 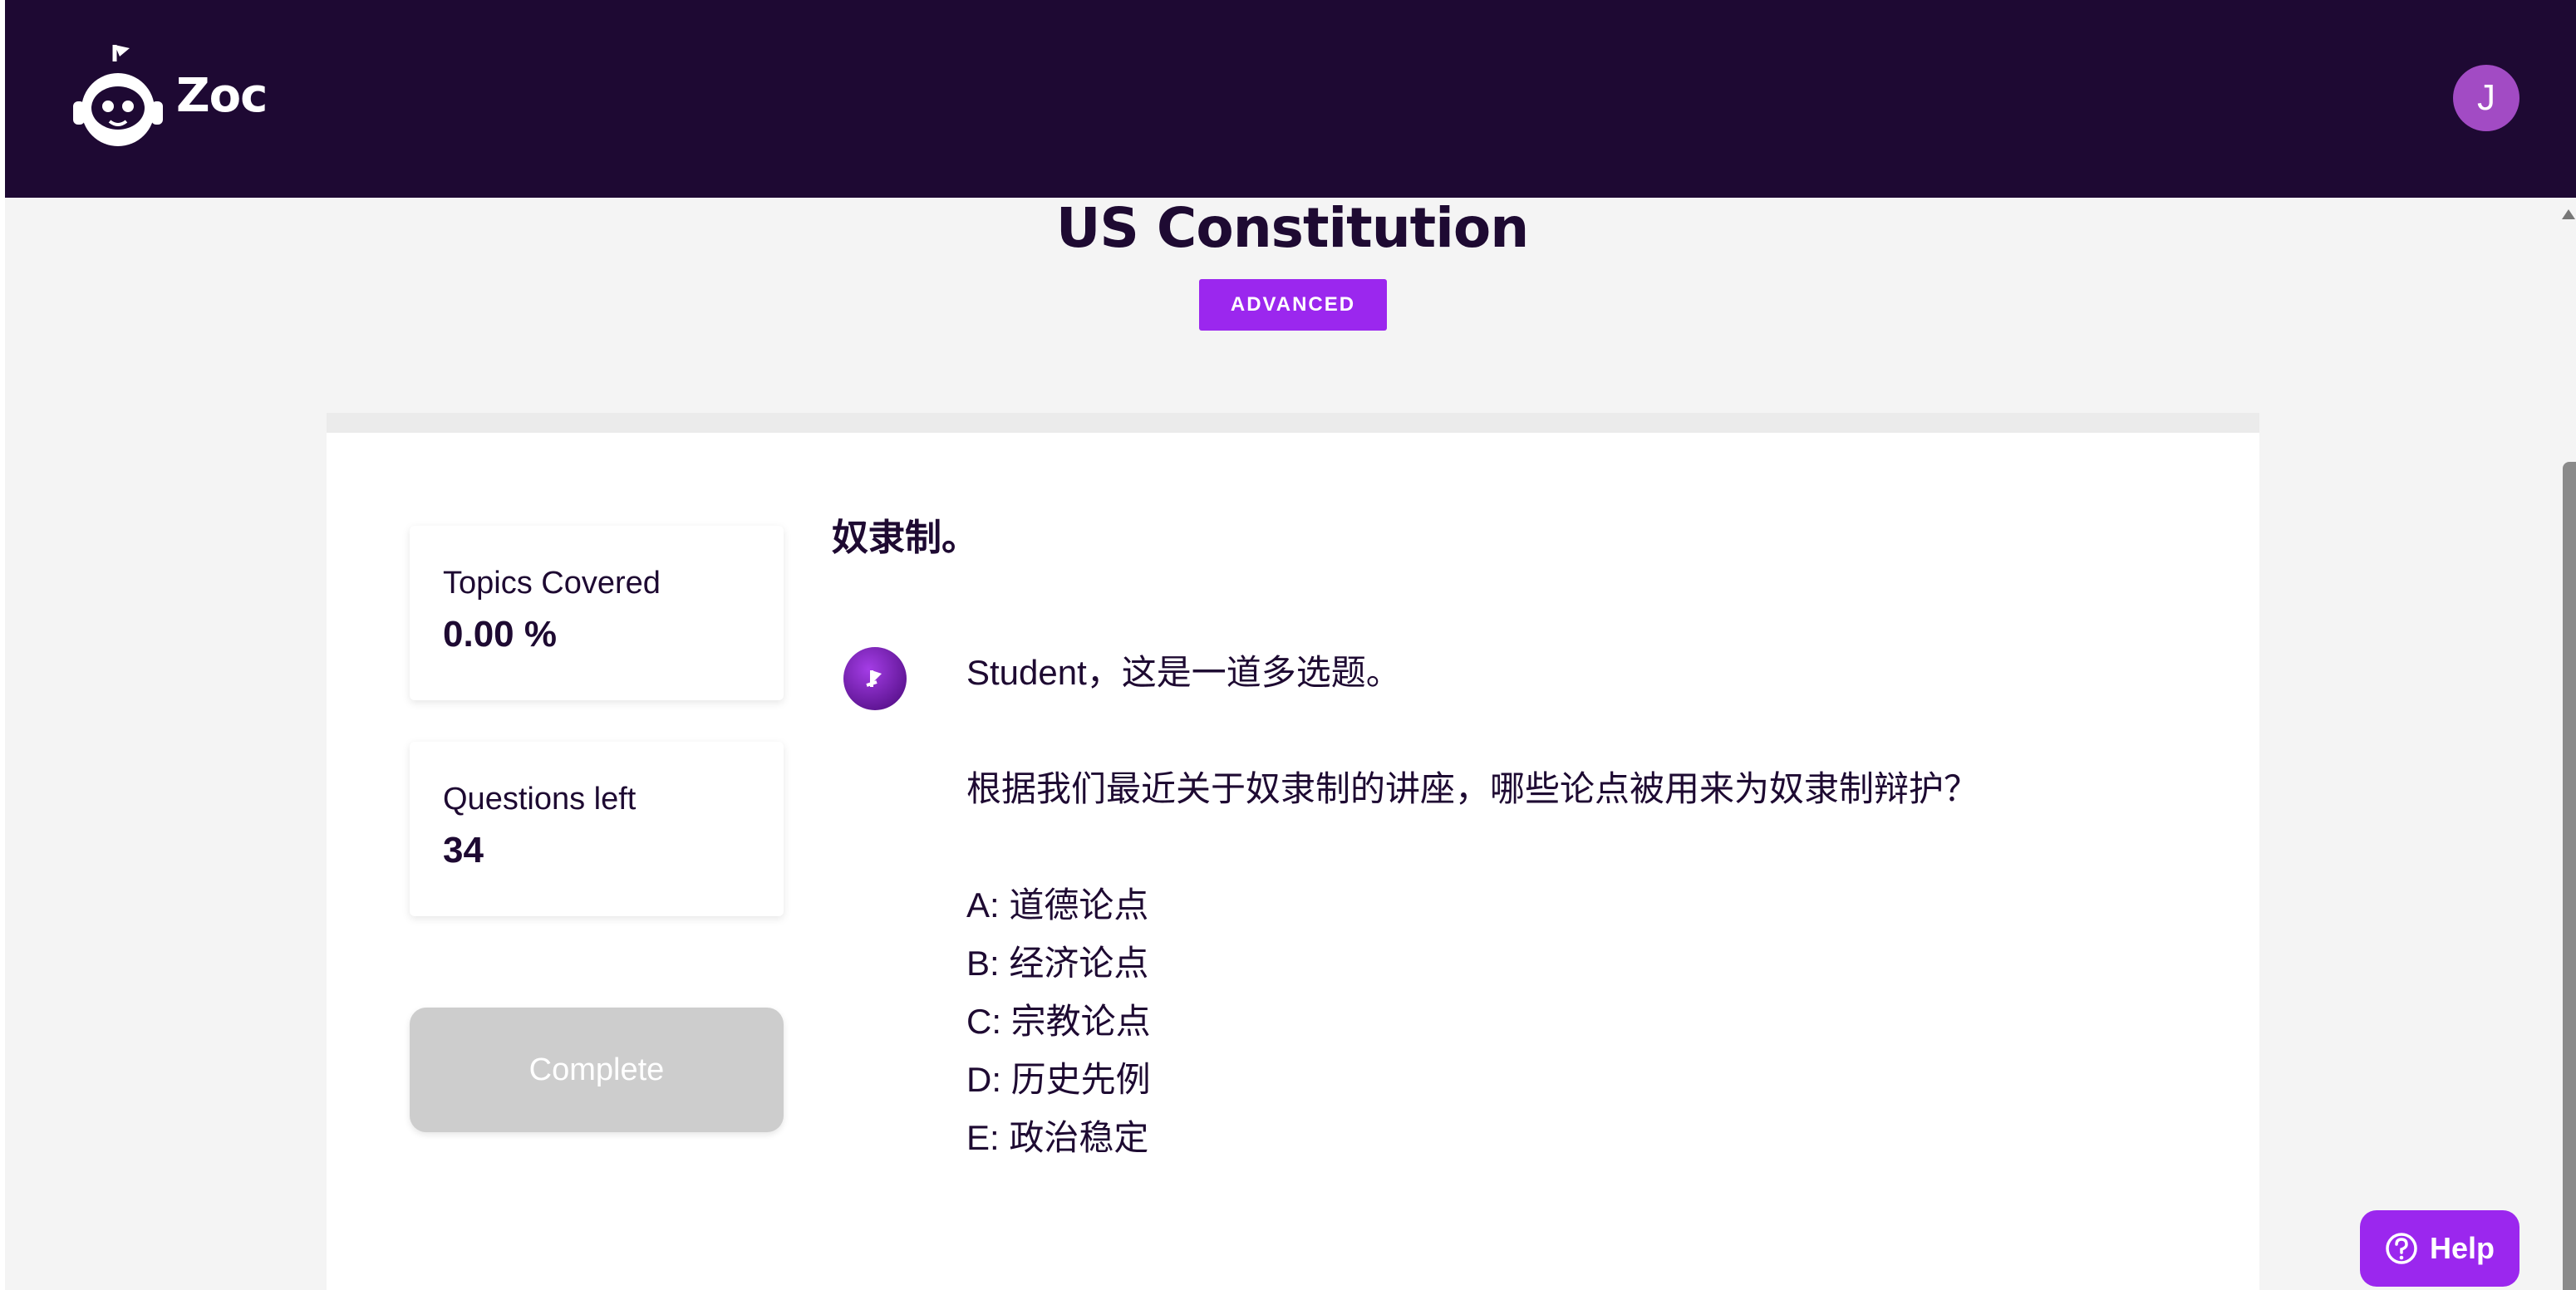 What do you see at coordinates (597, 829) in the screenshot?
I see `questions-left-card: Questions left 34` at bounding box center [597, 829].